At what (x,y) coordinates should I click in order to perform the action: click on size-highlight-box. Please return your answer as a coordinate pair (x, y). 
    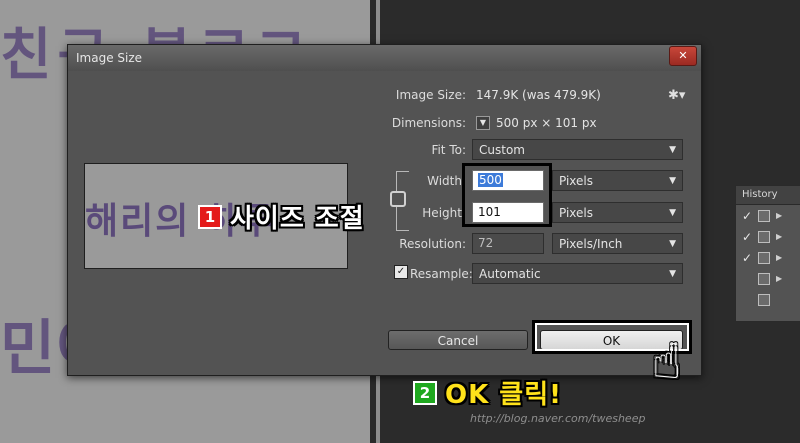
    Looking at the image, I should click on (507, 195).